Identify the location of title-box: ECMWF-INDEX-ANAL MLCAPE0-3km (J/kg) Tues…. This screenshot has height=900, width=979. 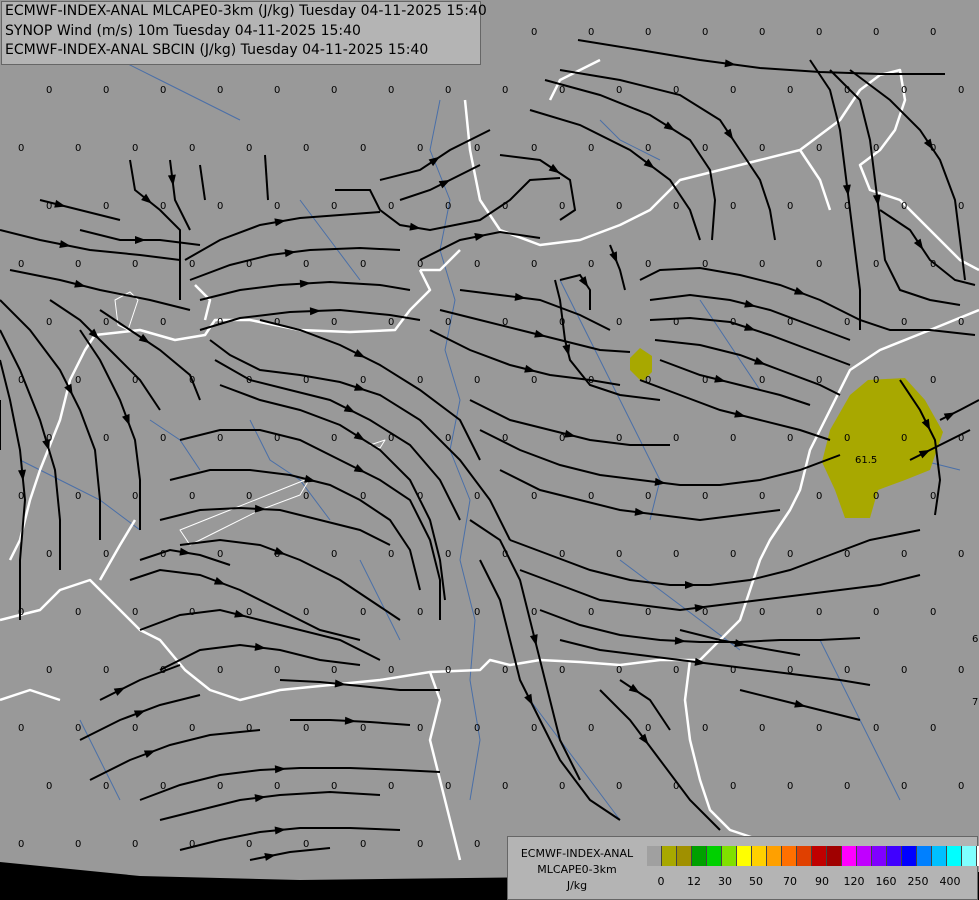
(244, 33).